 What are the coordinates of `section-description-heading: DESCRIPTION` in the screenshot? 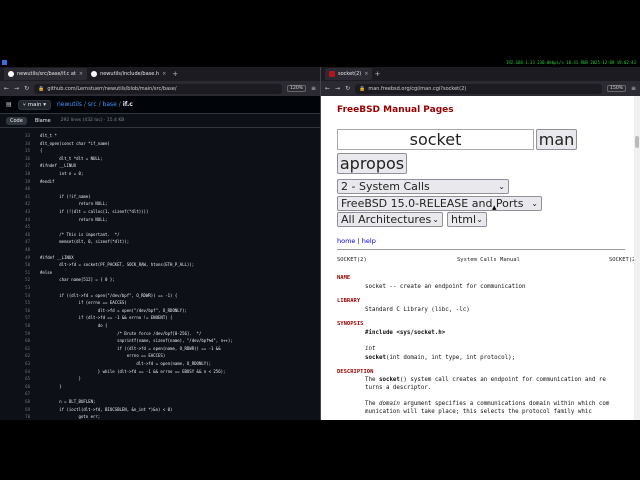 It's located at (355, 372).